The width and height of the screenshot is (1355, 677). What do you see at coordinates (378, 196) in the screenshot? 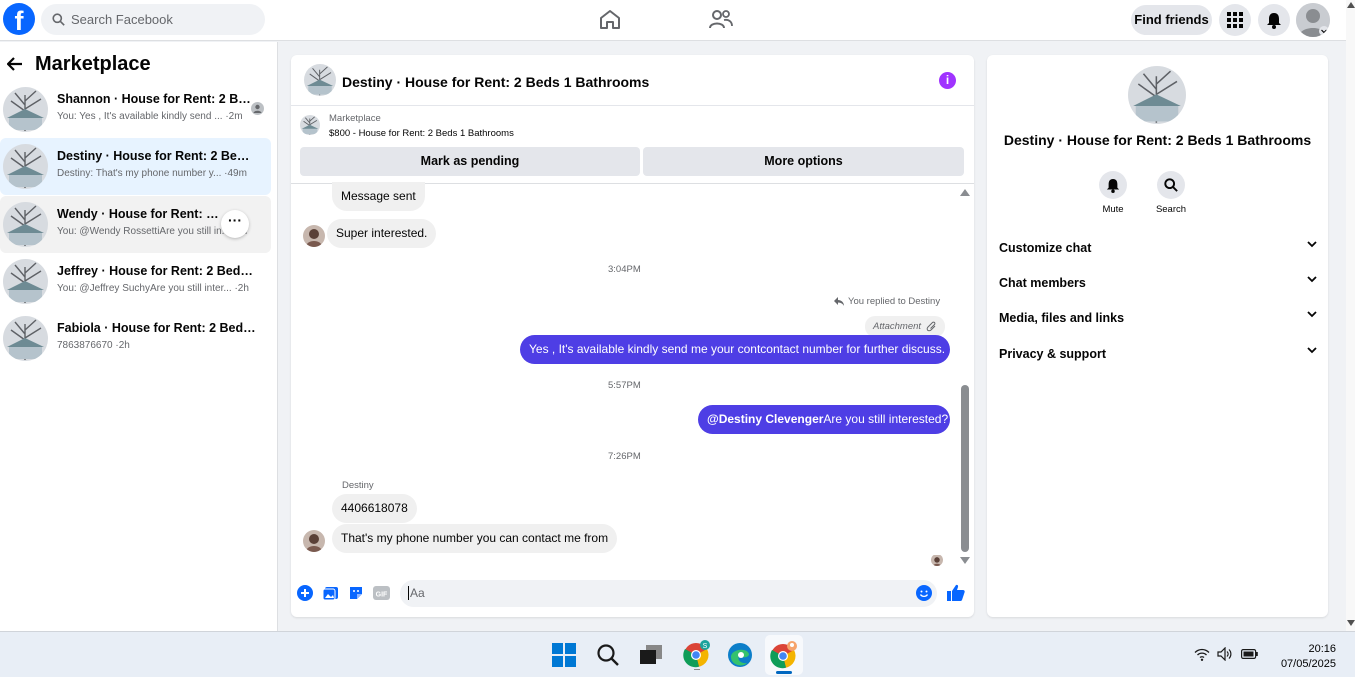
I see `message-bubble-incoming: Message sent` at bounding box center [378, 196].